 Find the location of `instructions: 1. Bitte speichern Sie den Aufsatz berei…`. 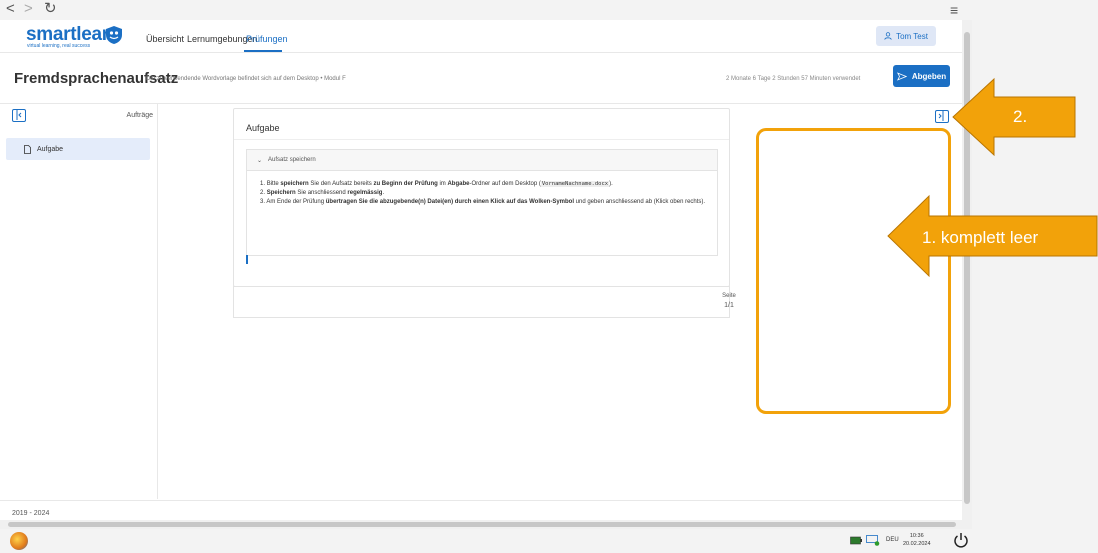

instructions: 1. Bitte speichern Sie den Aufsatz berei… is located at coordinates (485, 193).